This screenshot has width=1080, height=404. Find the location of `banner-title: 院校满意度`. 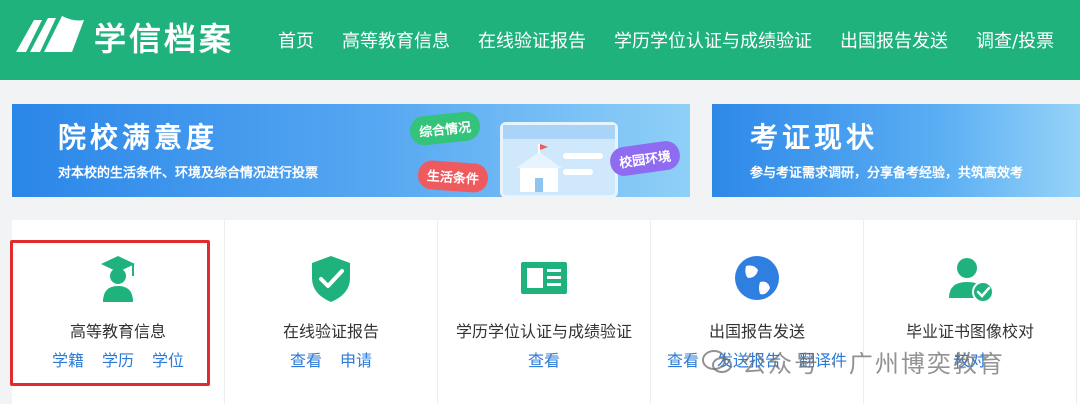

banner-title: 院校满意度 is located at coordinates (138, 137).